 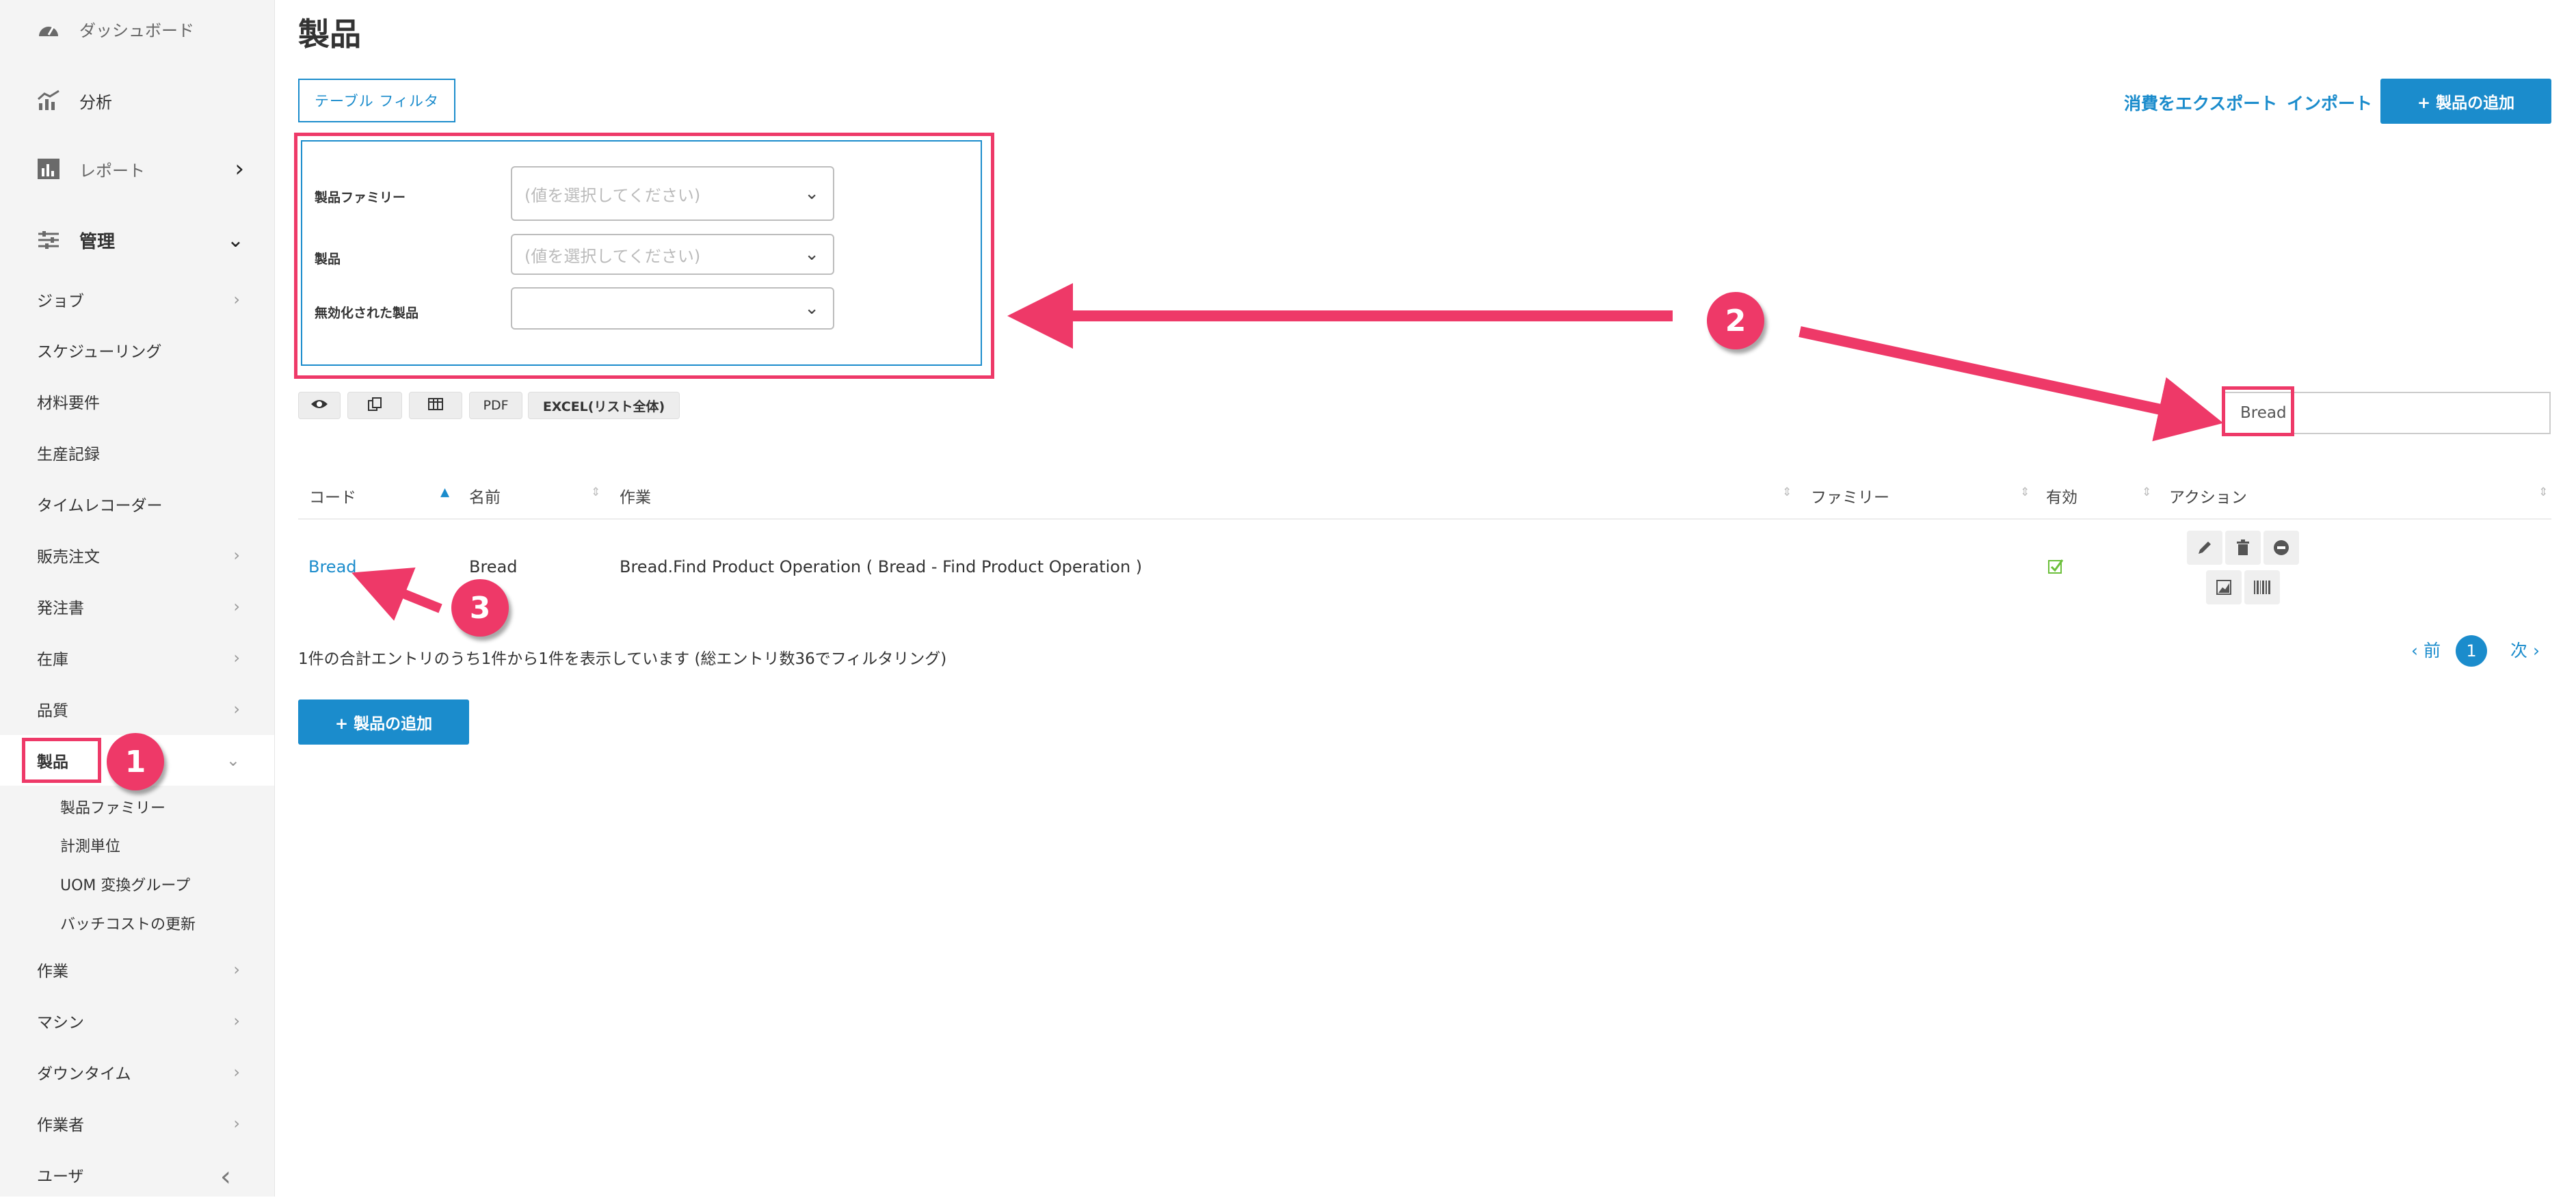 I want to click on sidebar-item-label: タイムレコーダー, so click(x=100, y=506).